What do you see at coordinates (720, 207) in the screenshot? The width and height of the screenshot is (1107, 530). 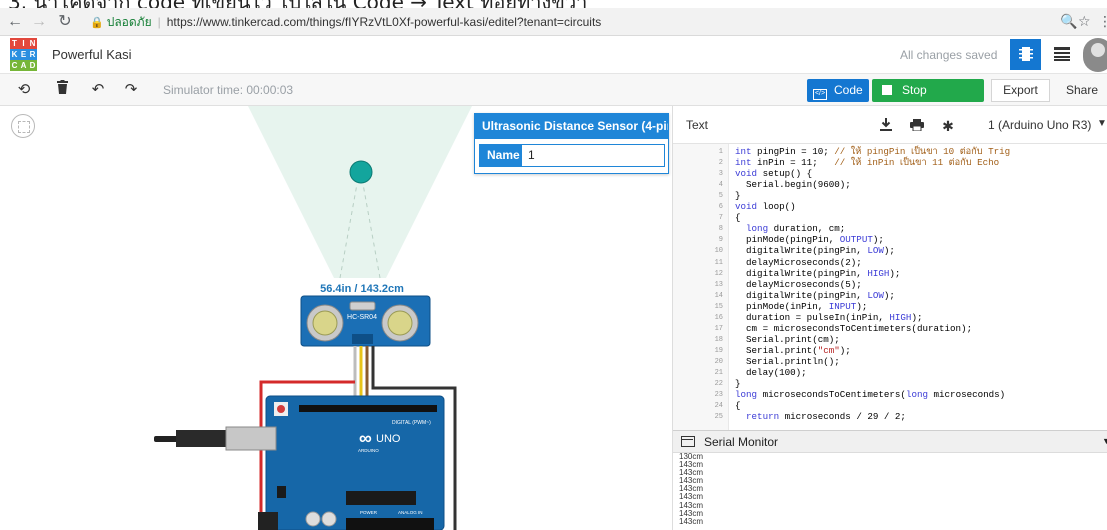 I see `line-number: 6` at bounding box center [720, 207].